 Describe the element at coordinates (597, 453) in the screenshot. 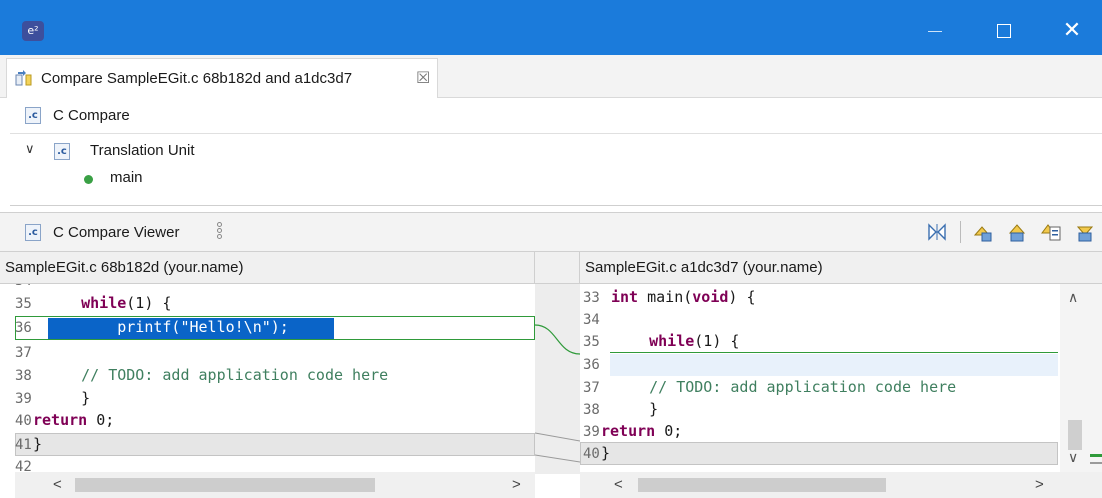

I see `code-line: 40}` at that location.